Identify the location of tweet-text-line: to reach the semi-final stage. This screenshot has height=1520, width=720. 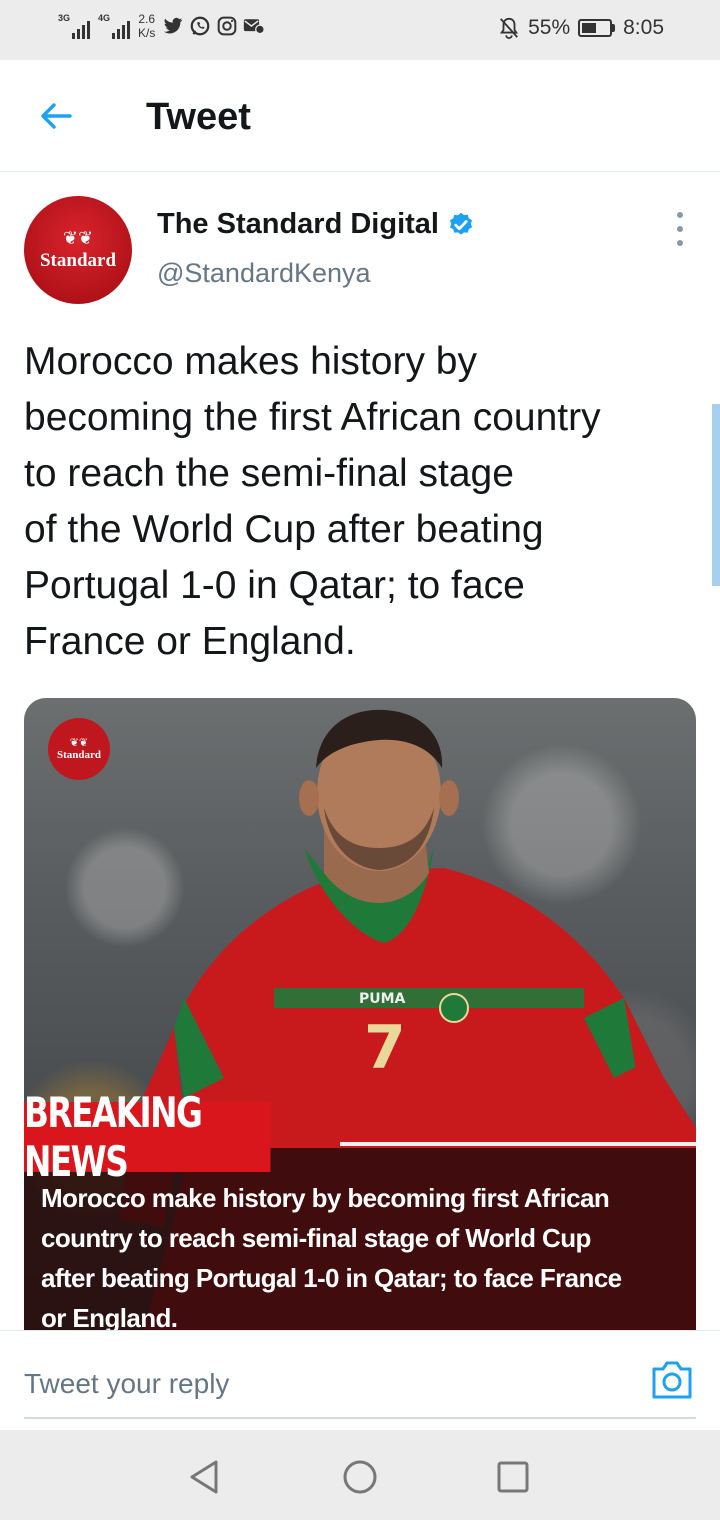
(269, 473).